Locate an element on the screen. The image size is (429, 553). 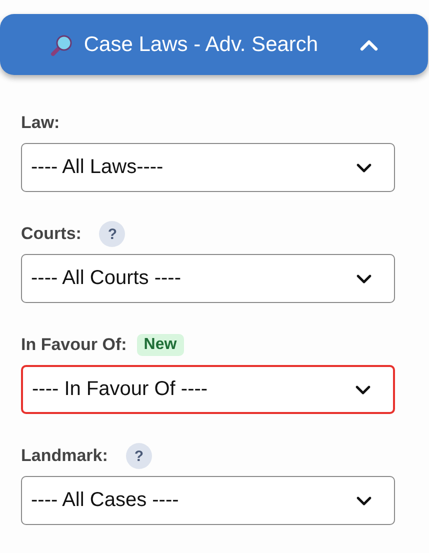
panel-title: Case Laws - Adv. Search is located at coordinates (201, 44).